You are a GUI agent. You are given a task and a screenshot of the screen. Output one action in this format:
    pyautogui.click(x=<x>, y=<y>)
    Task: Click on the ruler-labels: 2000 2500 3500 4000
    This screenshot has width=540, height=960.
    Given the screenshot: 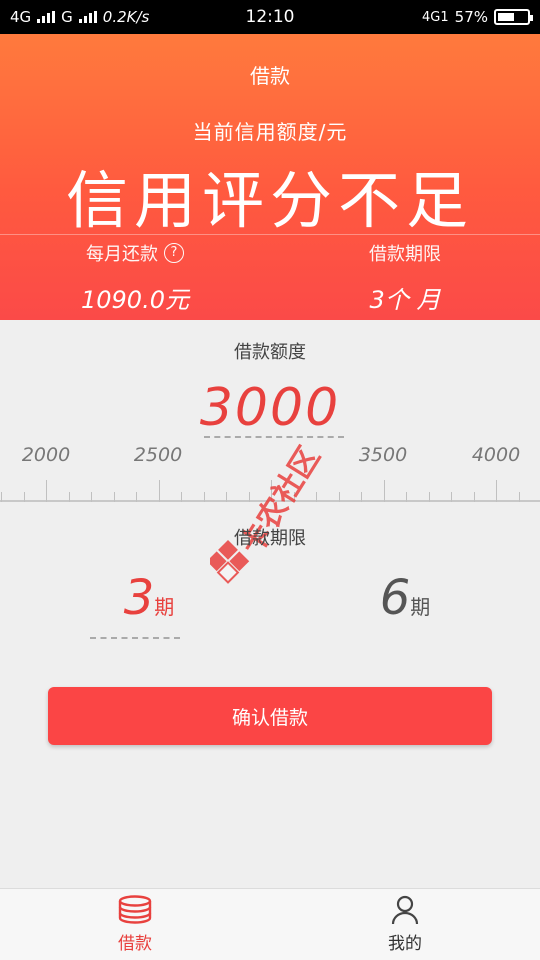 What is the action you would take?
    pyautogui.click(x=270, y=457)
    